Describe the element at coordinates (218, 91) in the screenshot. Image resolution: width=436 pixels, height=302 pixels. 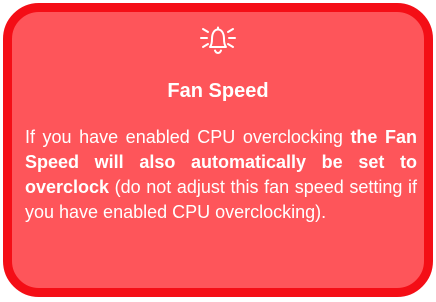
I see `callout-title: Fan Speed` at that location.